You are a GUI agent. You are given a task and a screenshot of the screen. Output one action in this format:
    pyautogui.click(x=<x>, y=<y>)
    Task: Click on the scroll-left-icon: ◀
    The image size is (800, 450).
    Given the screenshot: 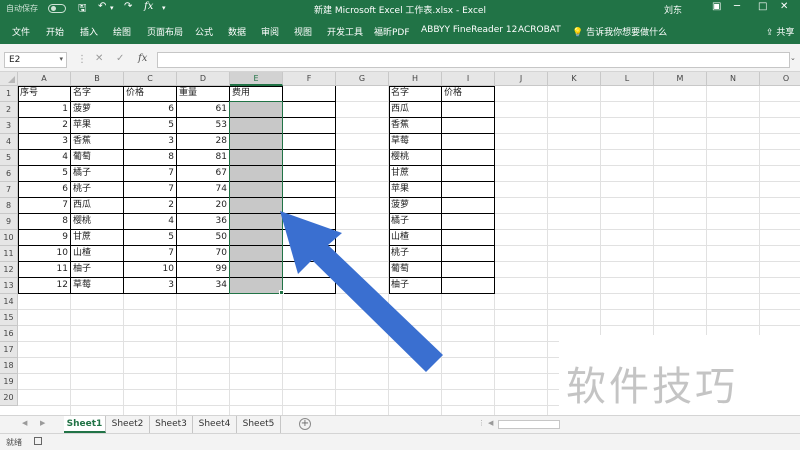 What is the action you would take?
    pyautogui.click(x=490, y=423)
    